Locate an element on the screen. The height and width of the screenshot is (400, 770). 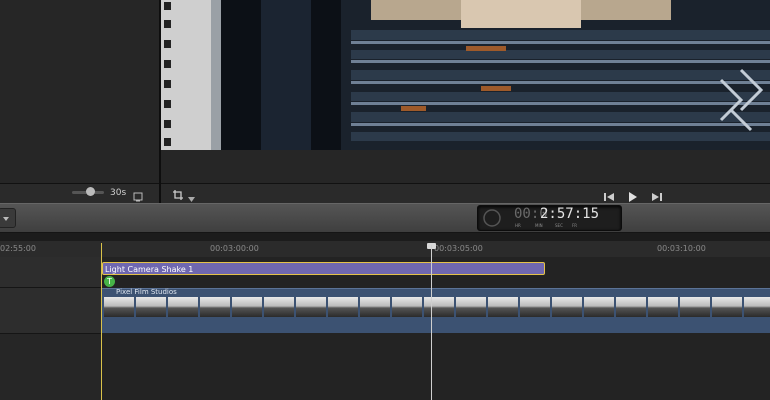
timecode-value: 2:57:15 is located at coordinates (570, 214).